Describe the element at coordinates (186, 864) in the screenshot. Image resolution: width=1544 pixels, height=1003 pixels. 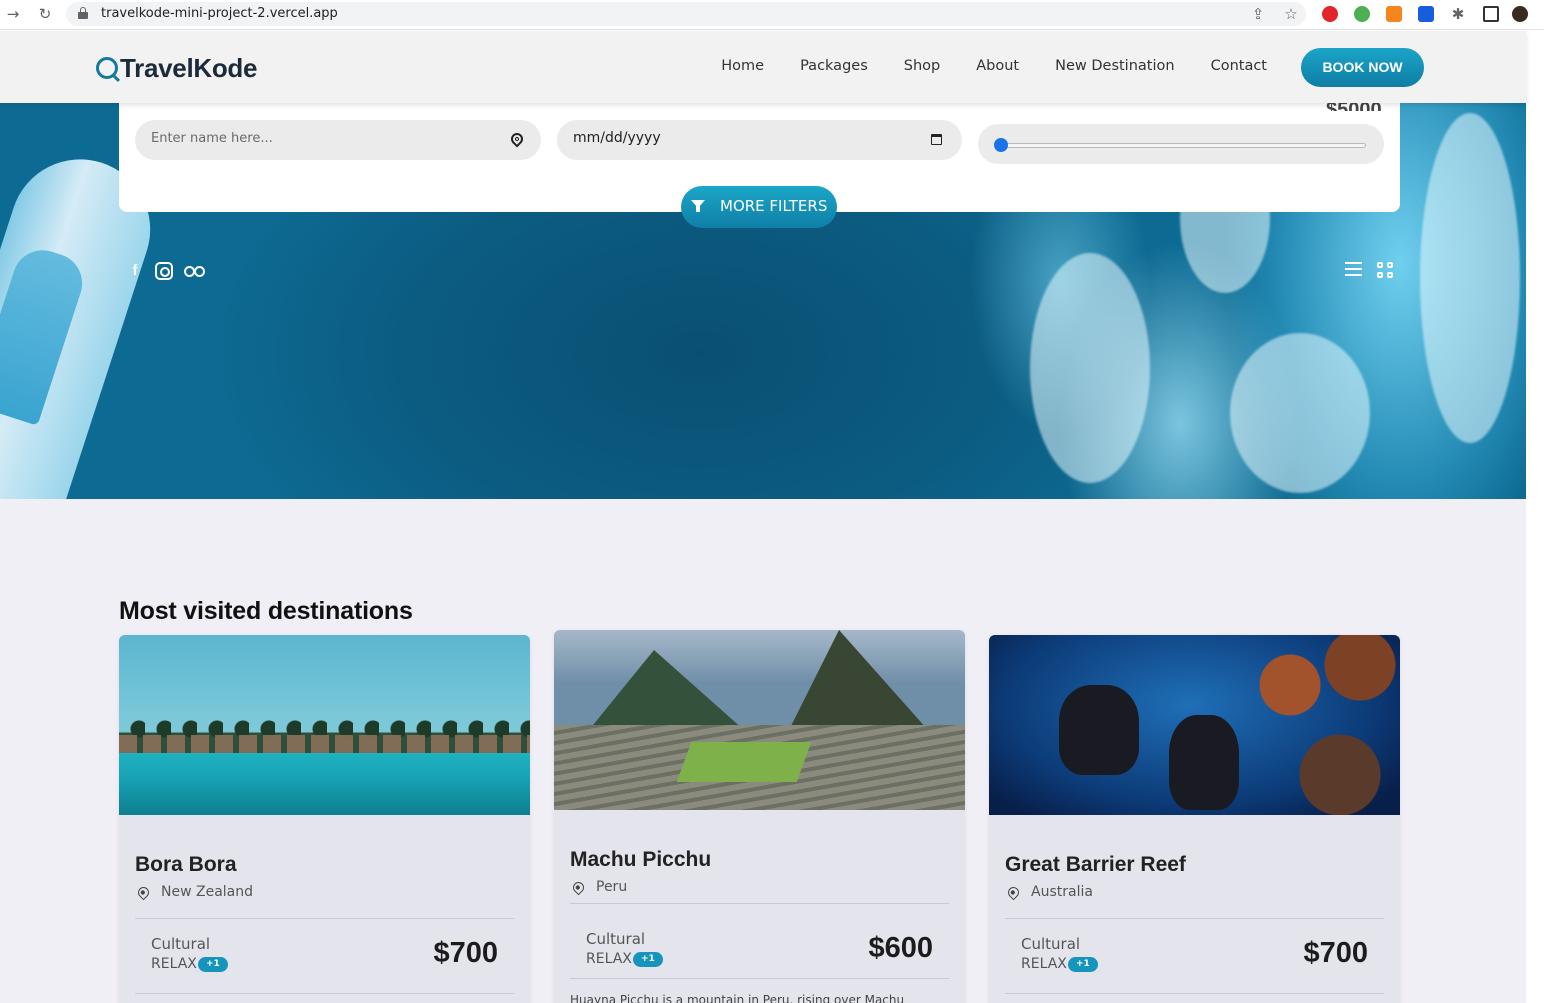
I see `card-title: Bora Bora` at that location.